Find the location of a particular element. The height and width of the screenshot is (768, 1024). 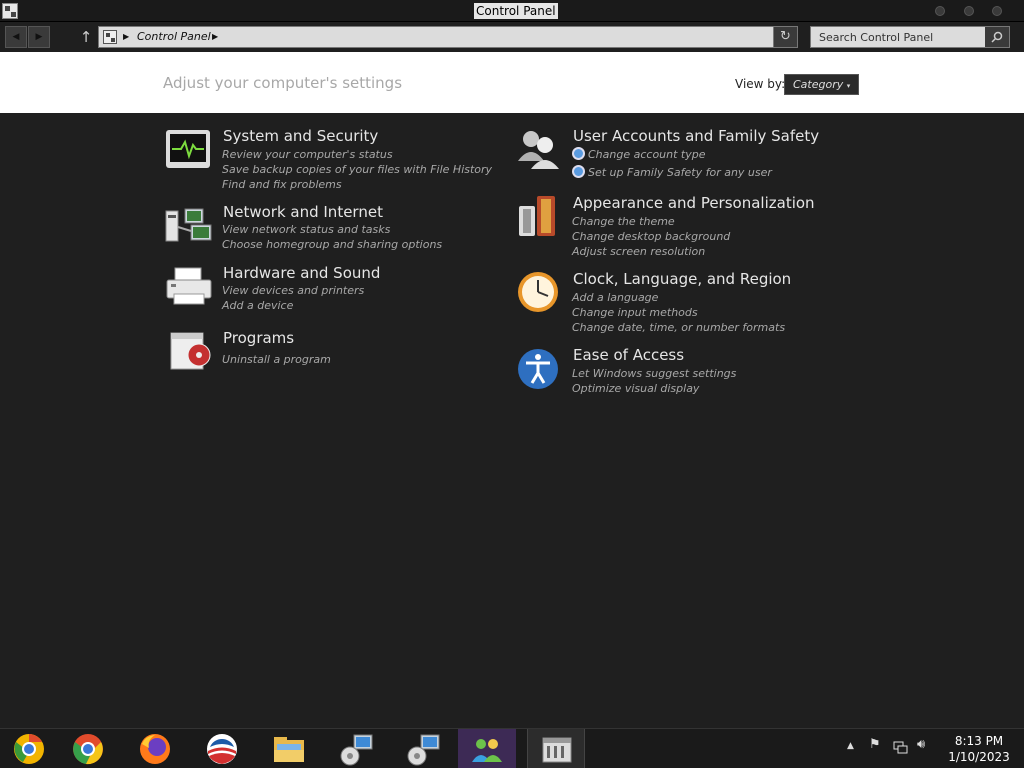

link-date-time-format: Change date, time, or number formats is located at coordinates (678, 327).